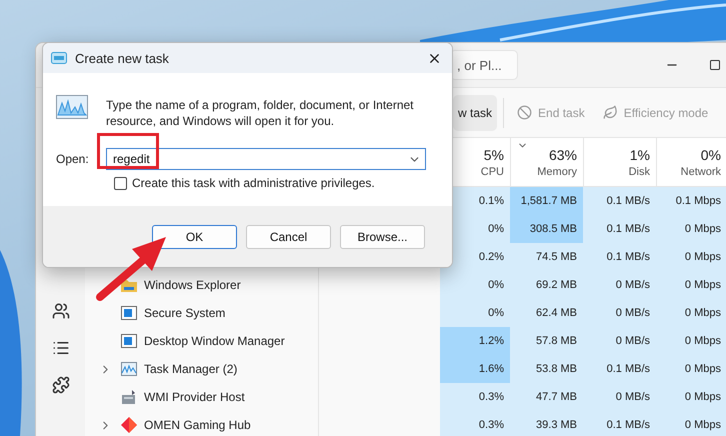 This screenshot has width=726, height=436. I want to click on highlight-frame, so click(128, 151).